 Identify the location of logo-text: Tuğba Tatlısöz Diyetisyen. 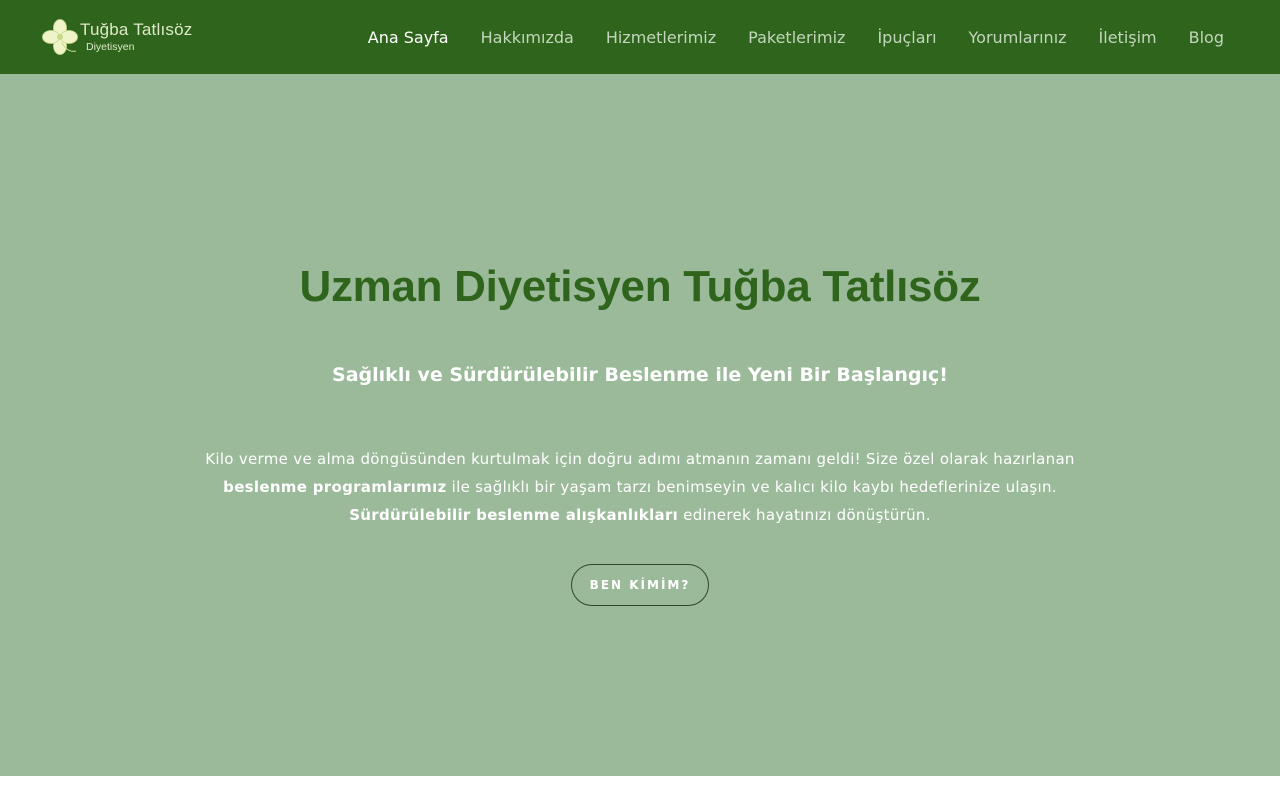
(136, 37).